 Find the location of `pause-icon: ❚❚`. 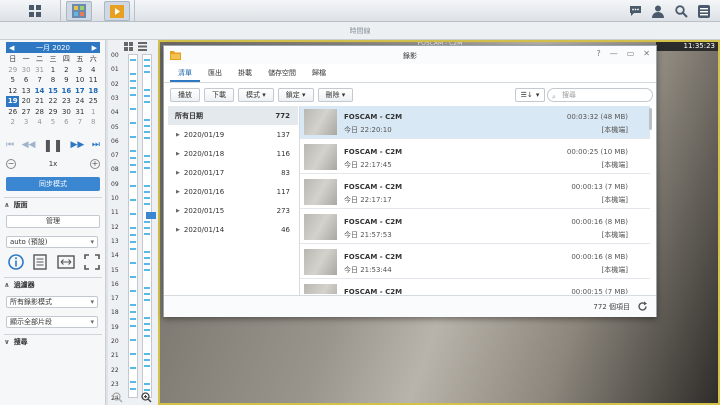

pause-icon: ❚❚ is located at coordinates (53, 145).